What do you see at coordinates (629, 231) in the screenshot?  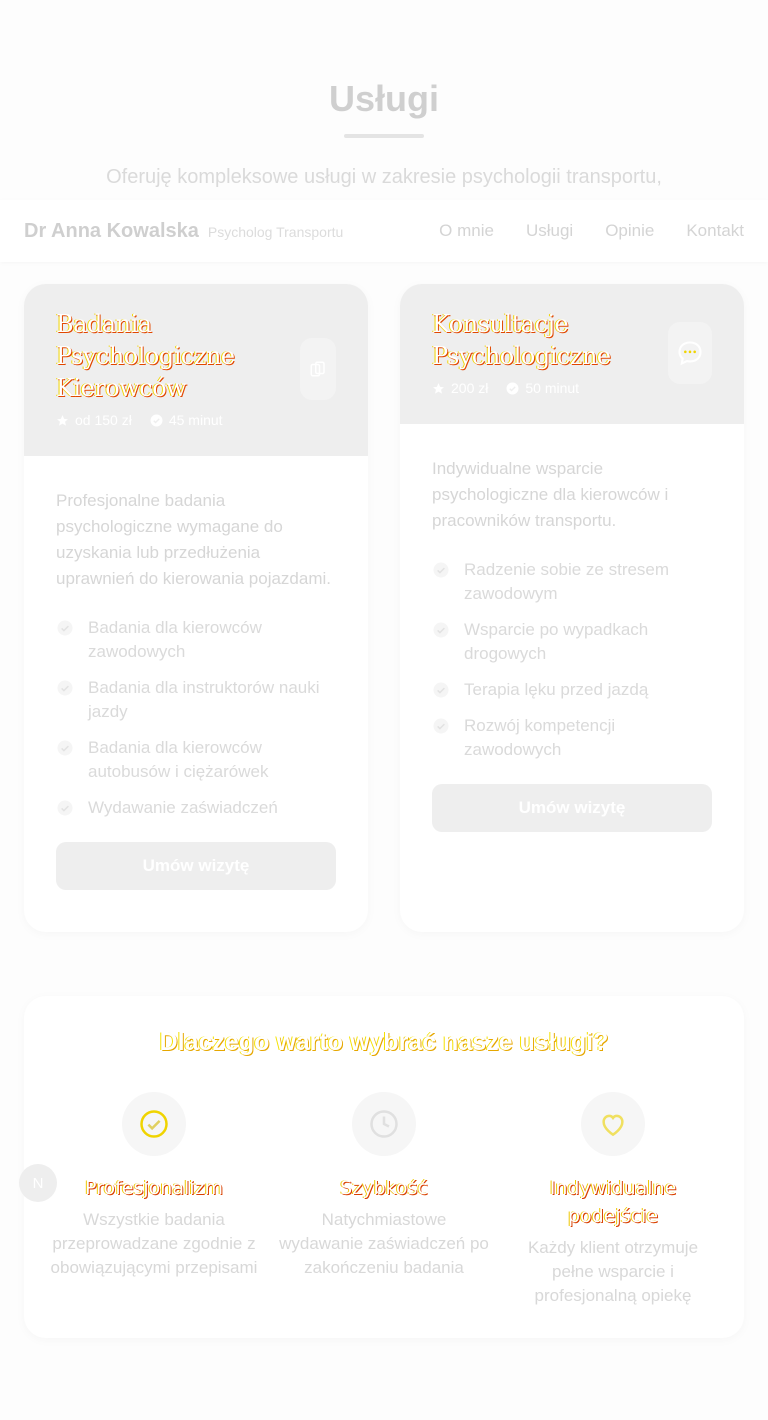 I see `nav-link-opinie: Opinie` at bounding box center [629, 231].